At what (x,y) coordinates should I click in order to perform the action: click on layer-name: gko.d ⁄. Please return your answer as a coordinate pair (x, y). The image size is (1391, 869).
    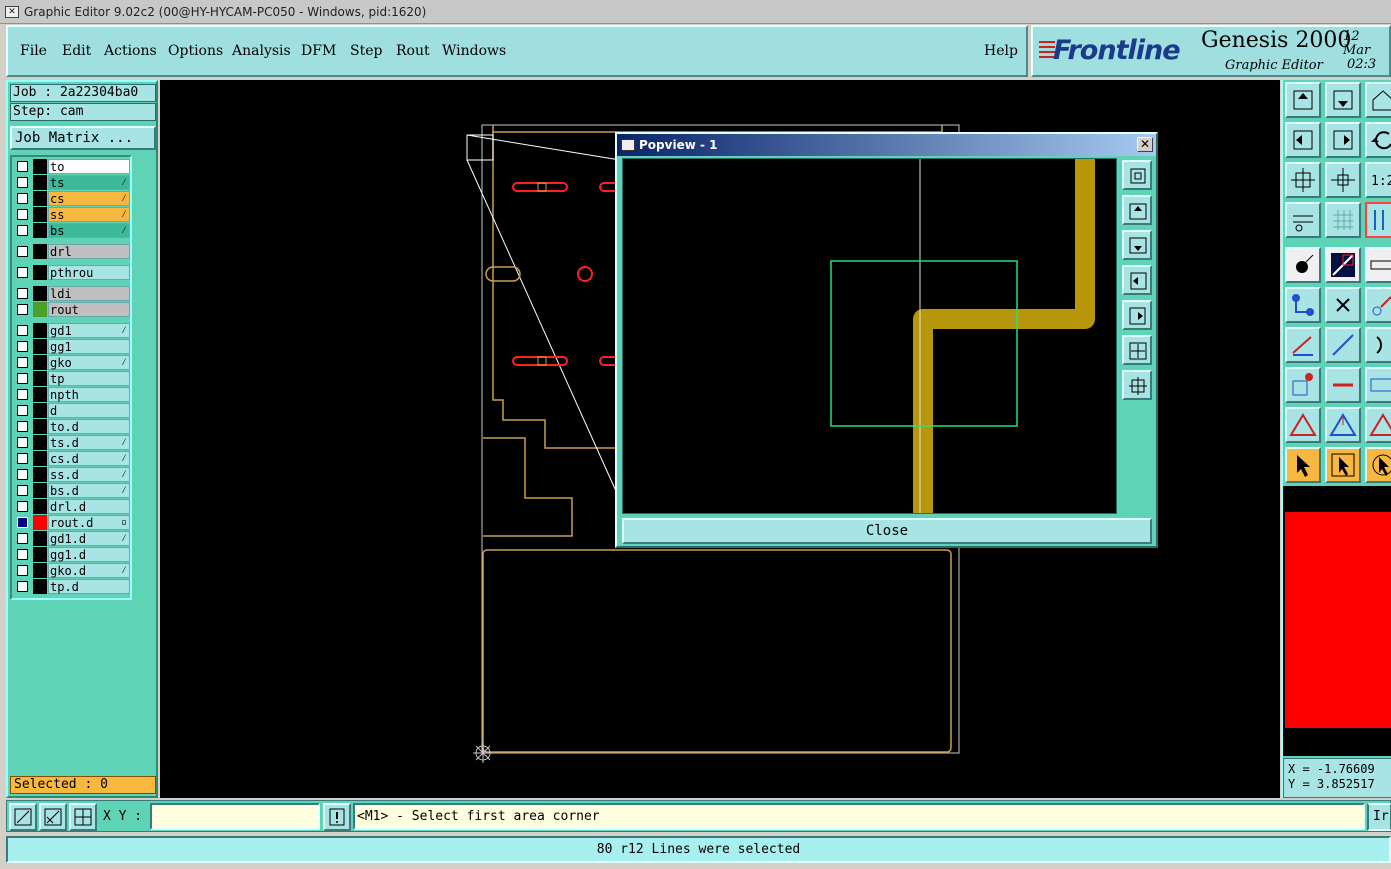
    Looking at the image, I should click on (89, 570).